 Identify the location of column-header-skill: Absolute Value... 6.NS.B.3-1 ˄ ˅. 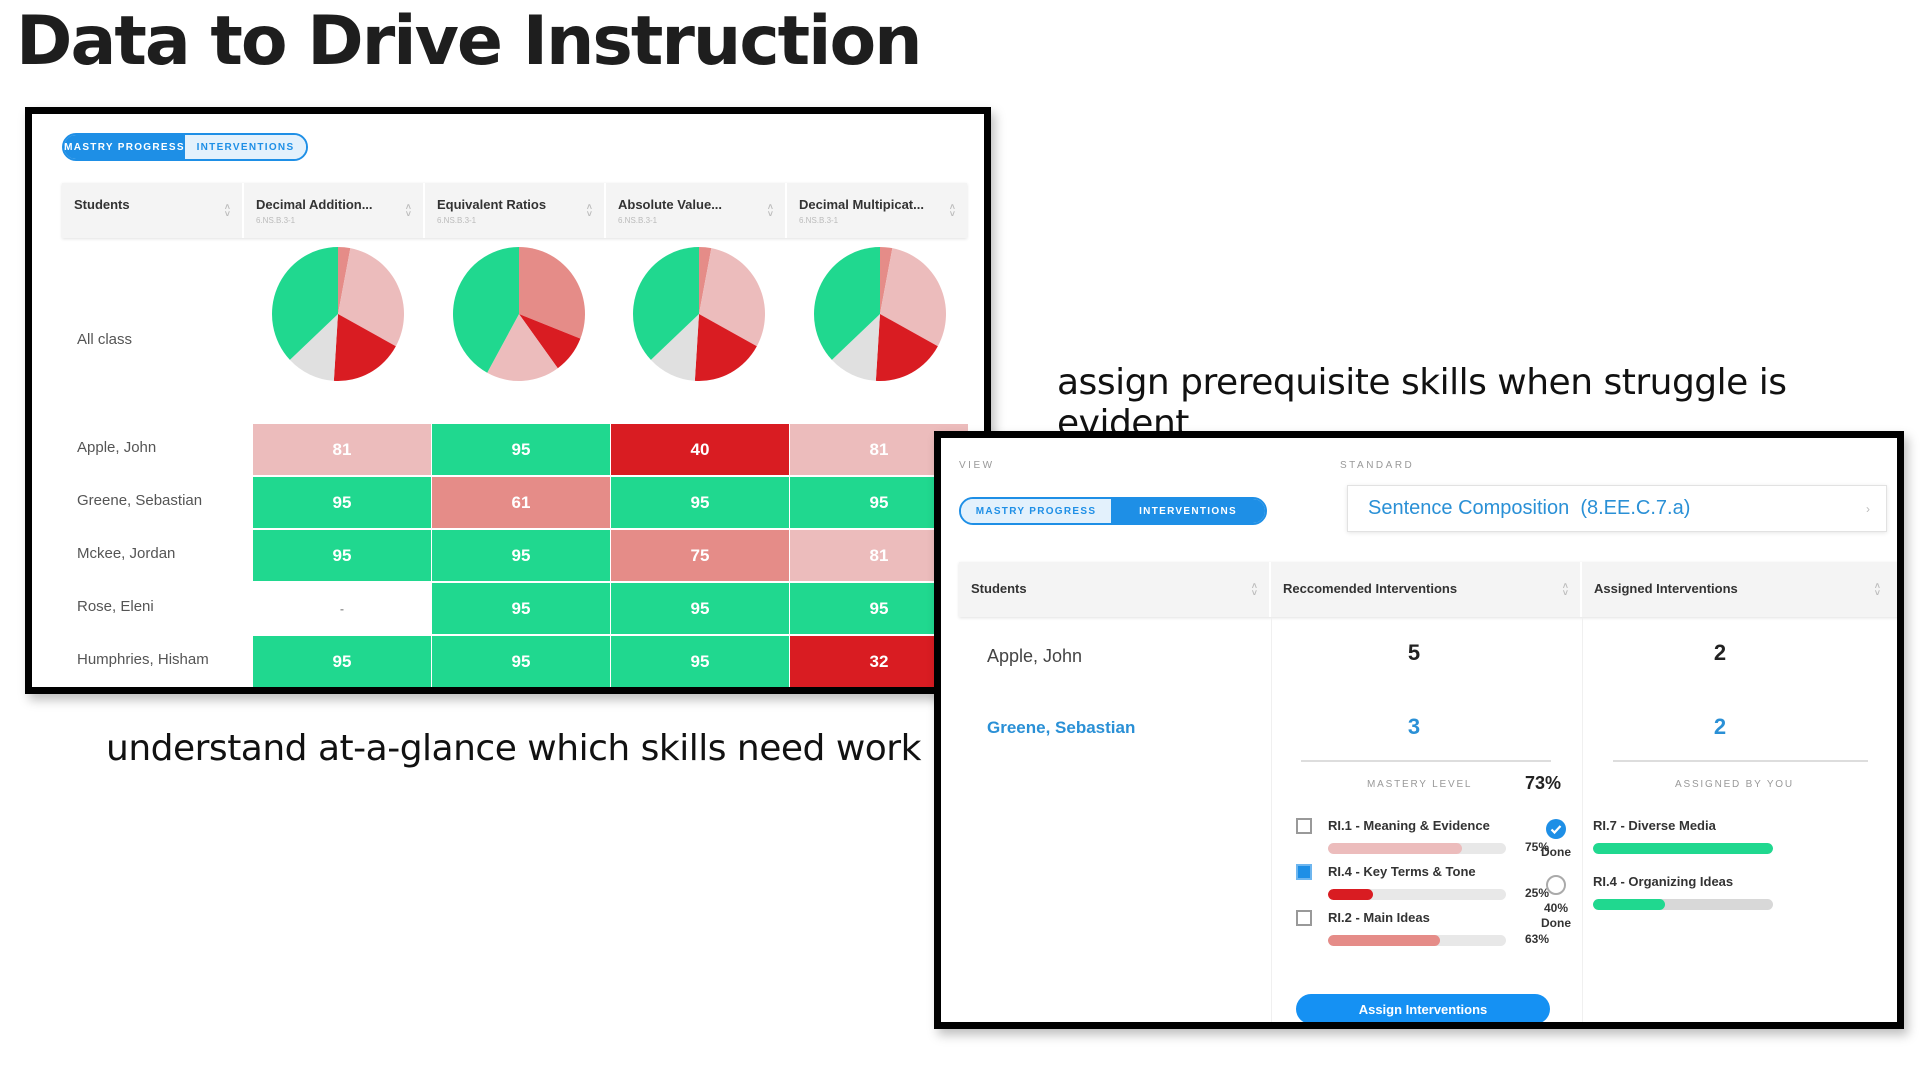
(696, 210).